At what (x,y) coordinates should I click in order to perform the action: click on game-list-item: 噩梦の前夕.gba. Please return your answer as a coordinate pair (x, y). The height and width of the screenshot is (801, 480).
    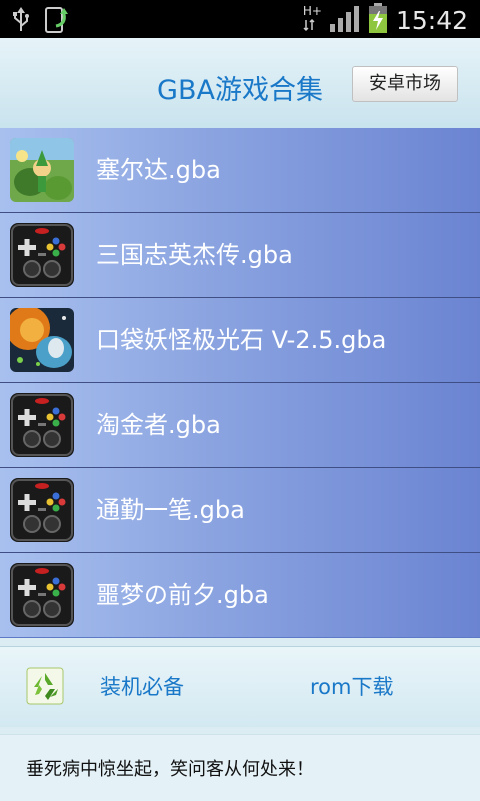
    Looking at the image, I should click on (240, 595).